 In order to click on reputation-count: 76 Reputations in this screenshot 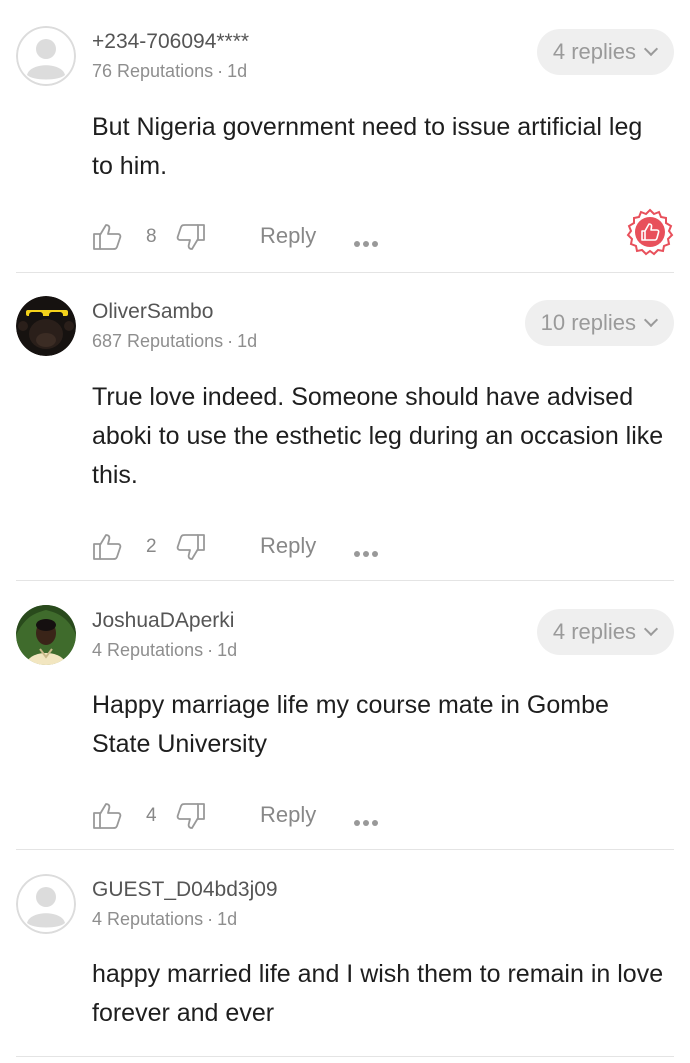, I will do `click(153, 71)`.